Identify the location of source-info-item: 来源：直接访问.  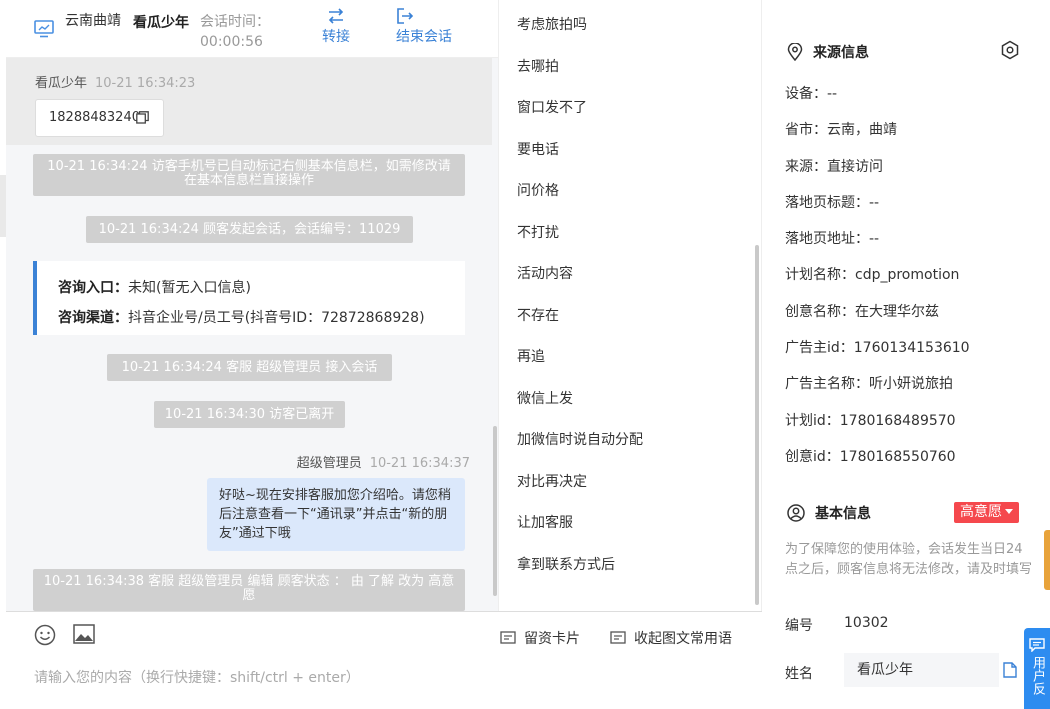
(834, 166).